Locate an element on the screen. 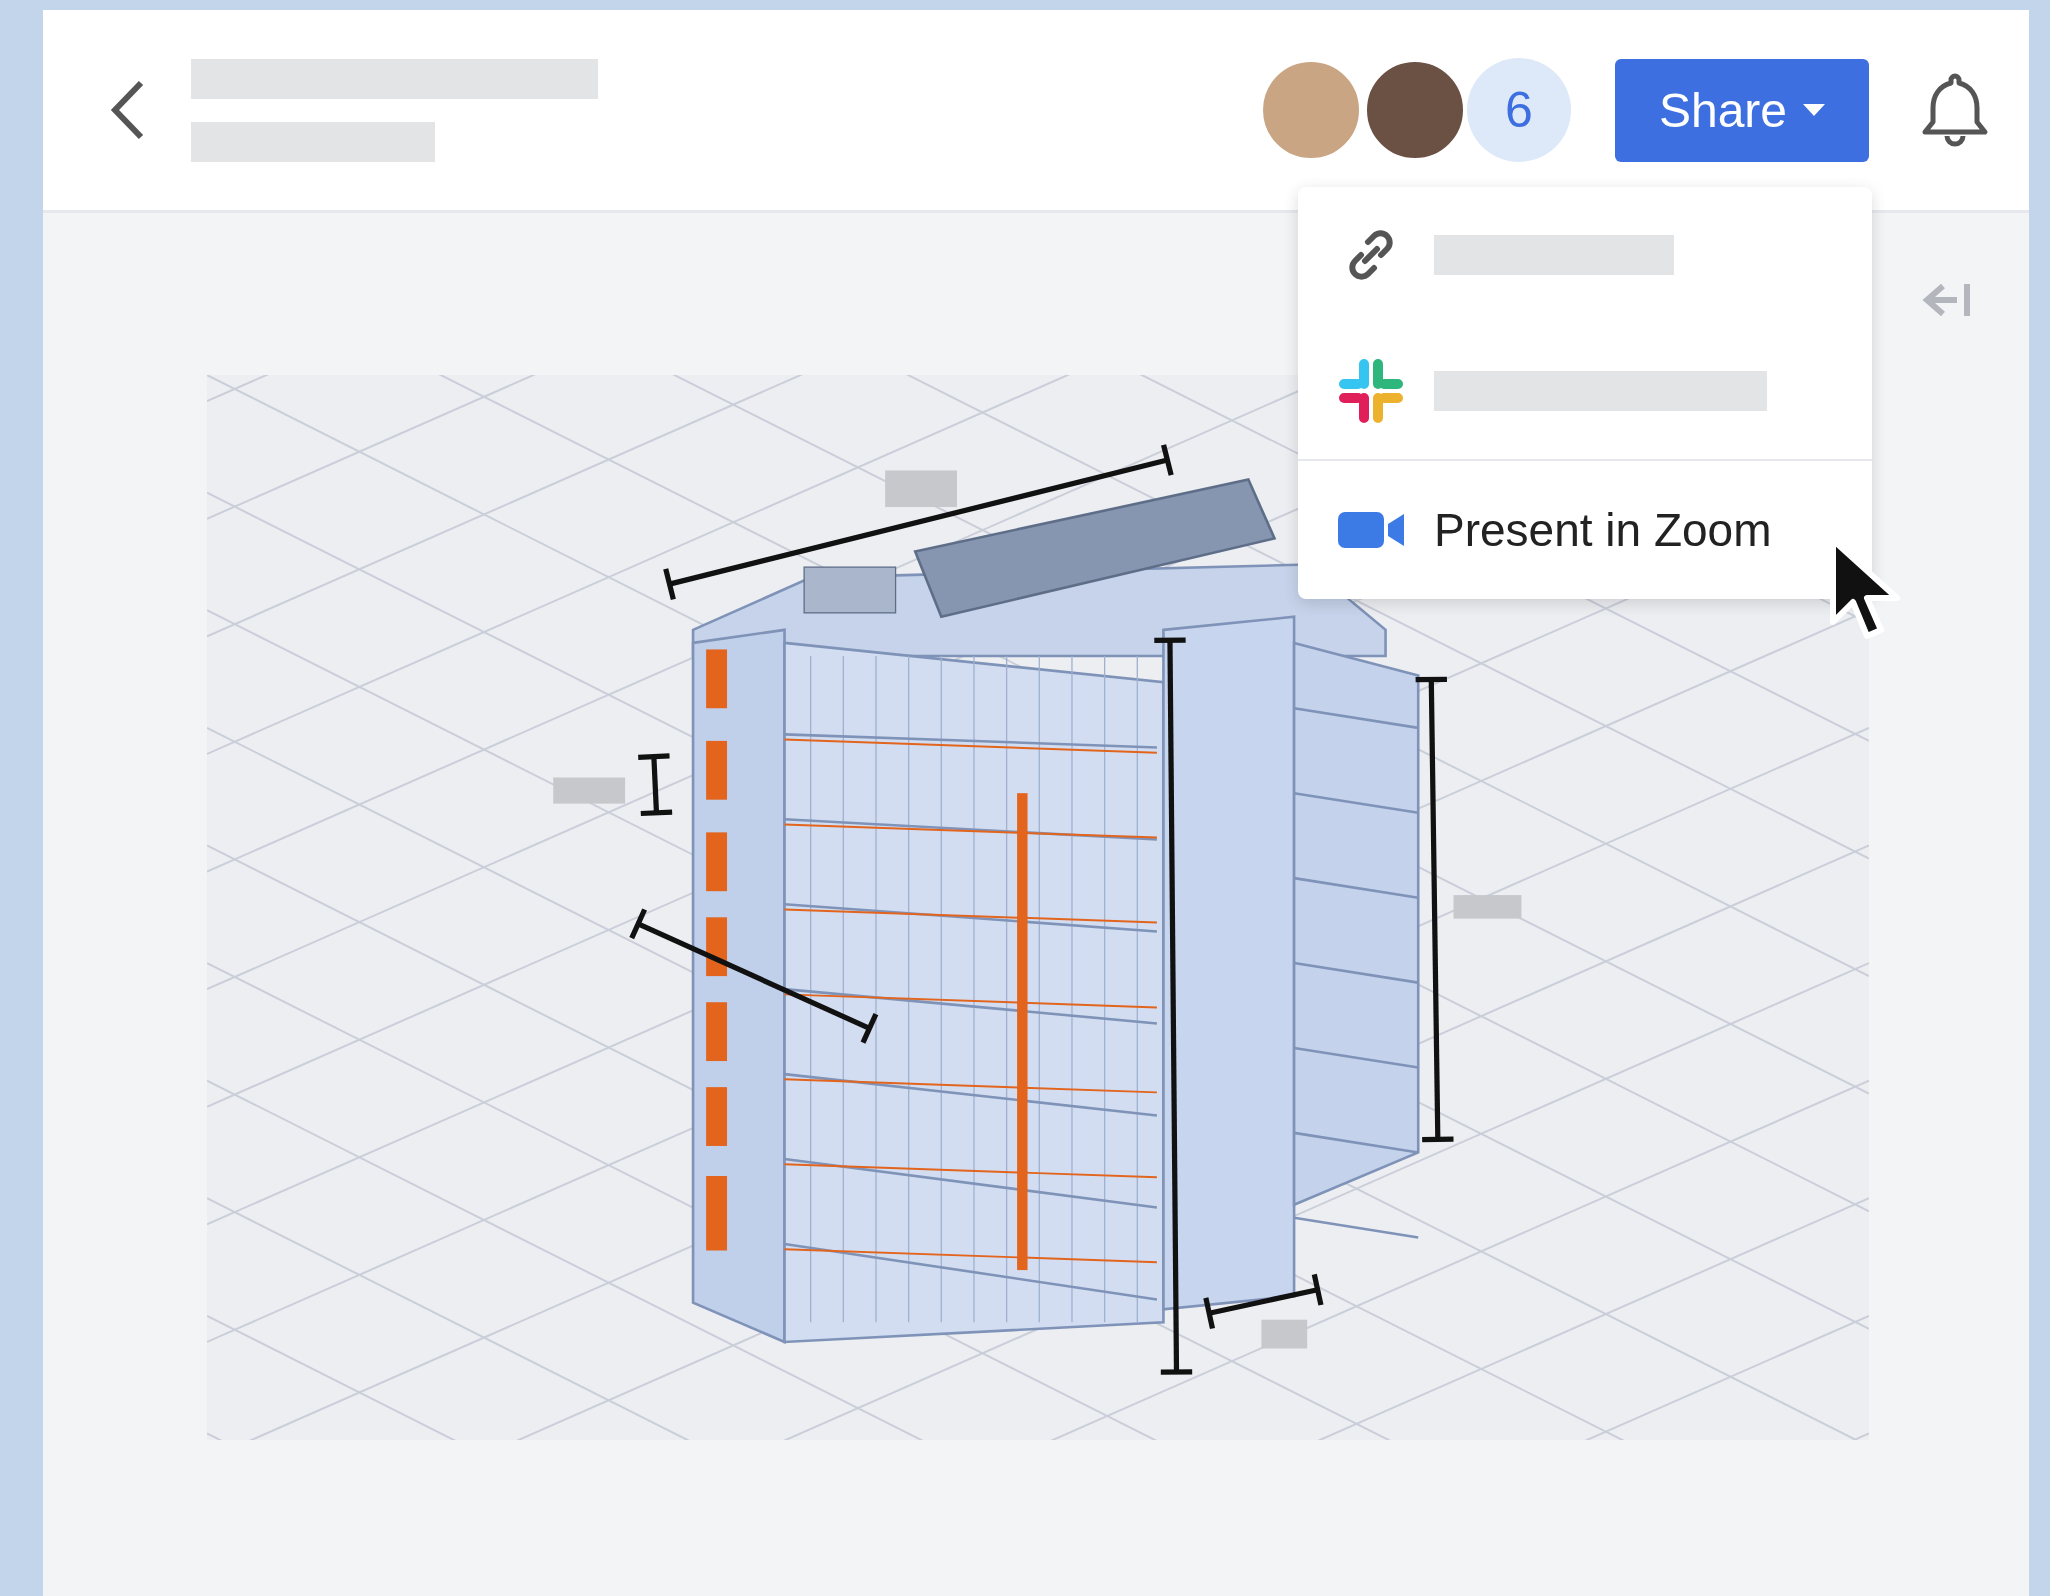 The width and height of the screenshot is (2050, 1596). caret-icon is located at coordinates (1814, 110).